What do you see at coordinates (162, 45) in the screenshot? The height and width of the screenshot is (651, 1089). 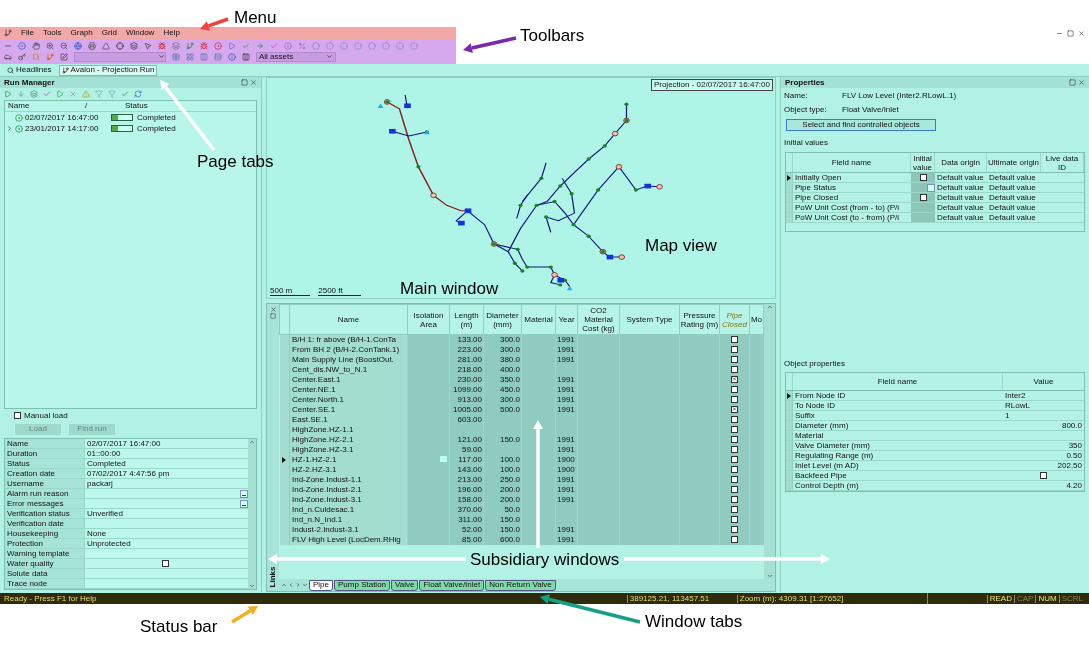 I see `bug-icon` at bounding box center [162, 45].